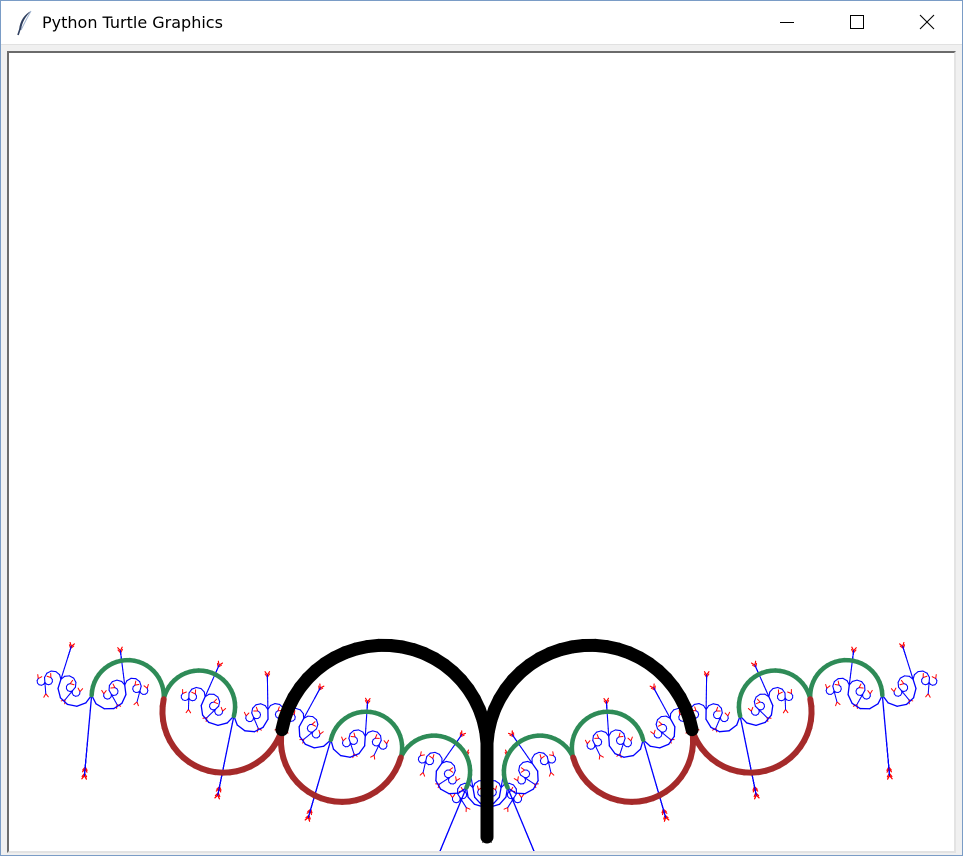 This screenshot has width=963, height=856. What do you see at coordinates (25, 23) in the screenshot?
I see `feather-icon` at bounding box center [25, 23].